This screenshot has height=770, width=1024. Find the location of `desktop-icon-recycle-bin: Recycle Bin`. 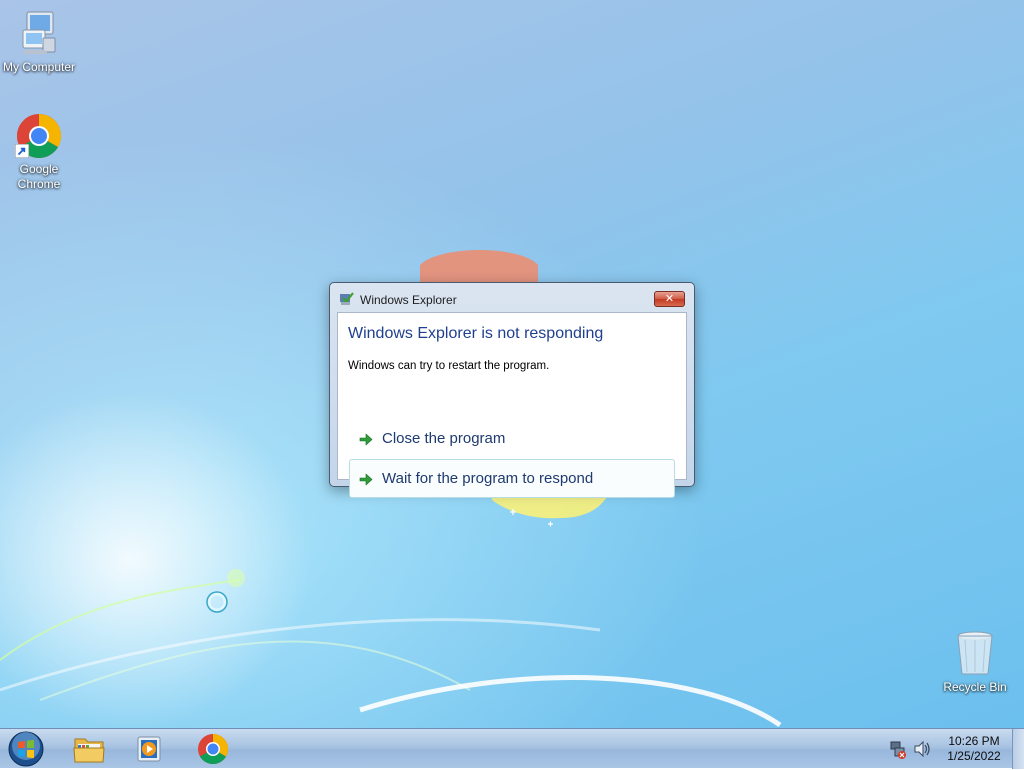

desktop-icon-recycle-bin: Recycle Bin is located at coordinates (975, 662).